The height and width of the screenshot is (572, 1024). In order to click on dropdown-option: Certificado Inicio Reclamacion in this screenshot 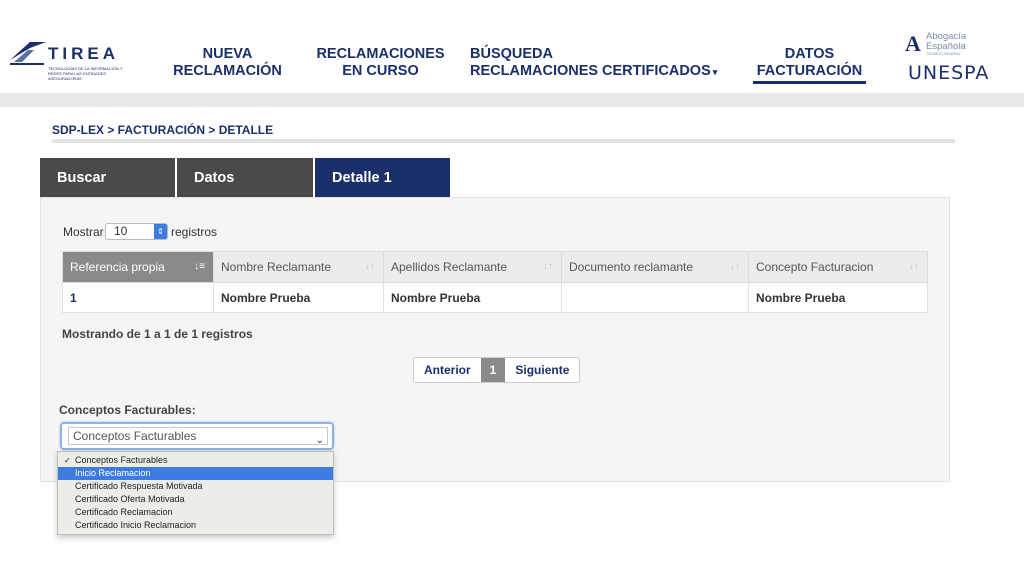, I will do `click(195, 525)`.